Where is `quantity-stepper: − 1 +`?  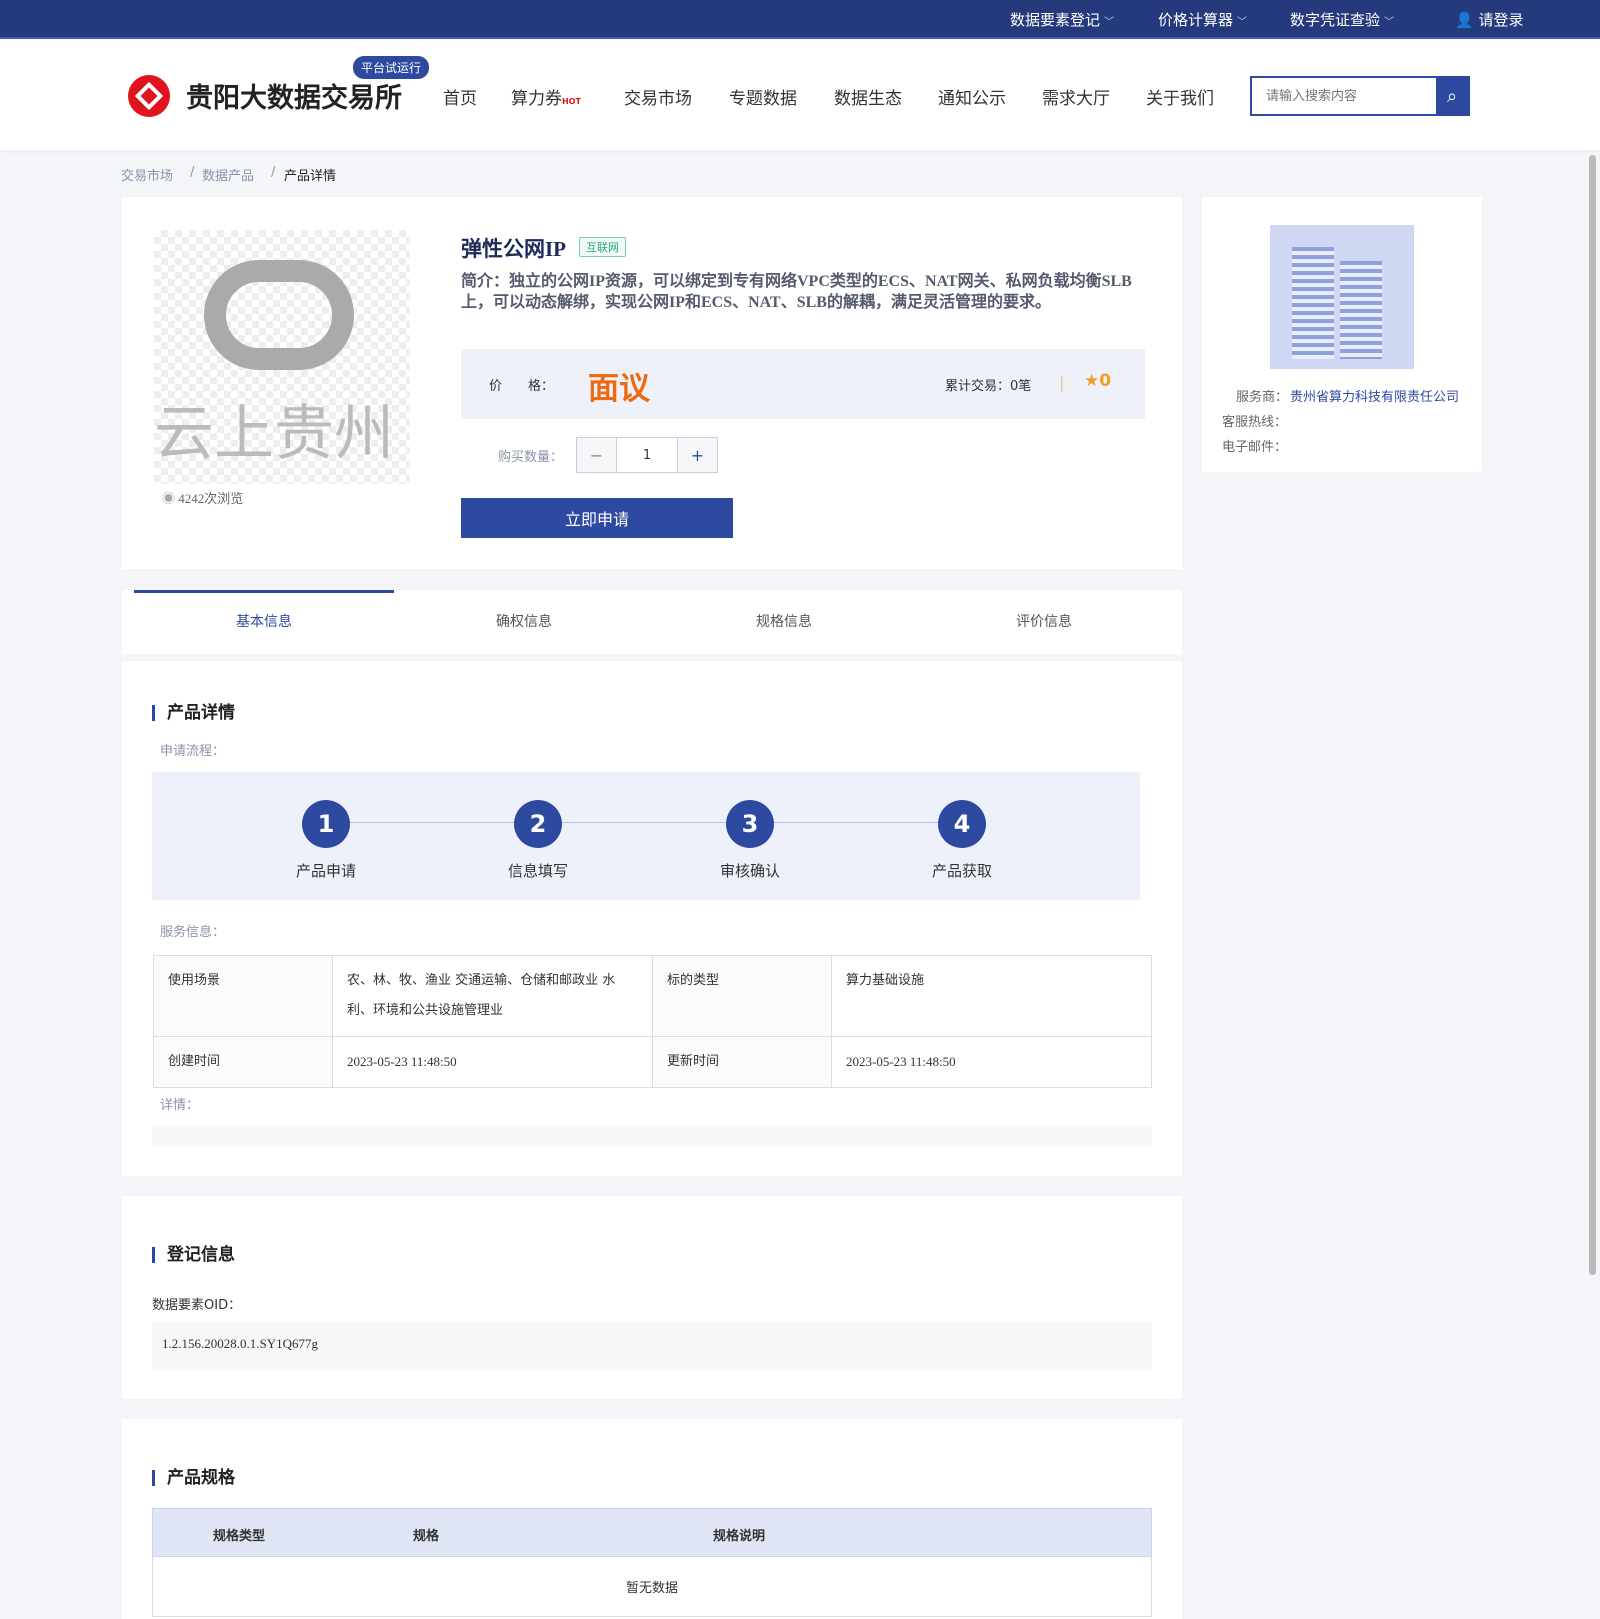 quantity-stepper: − 1 + is located at coordinates (647, 455).